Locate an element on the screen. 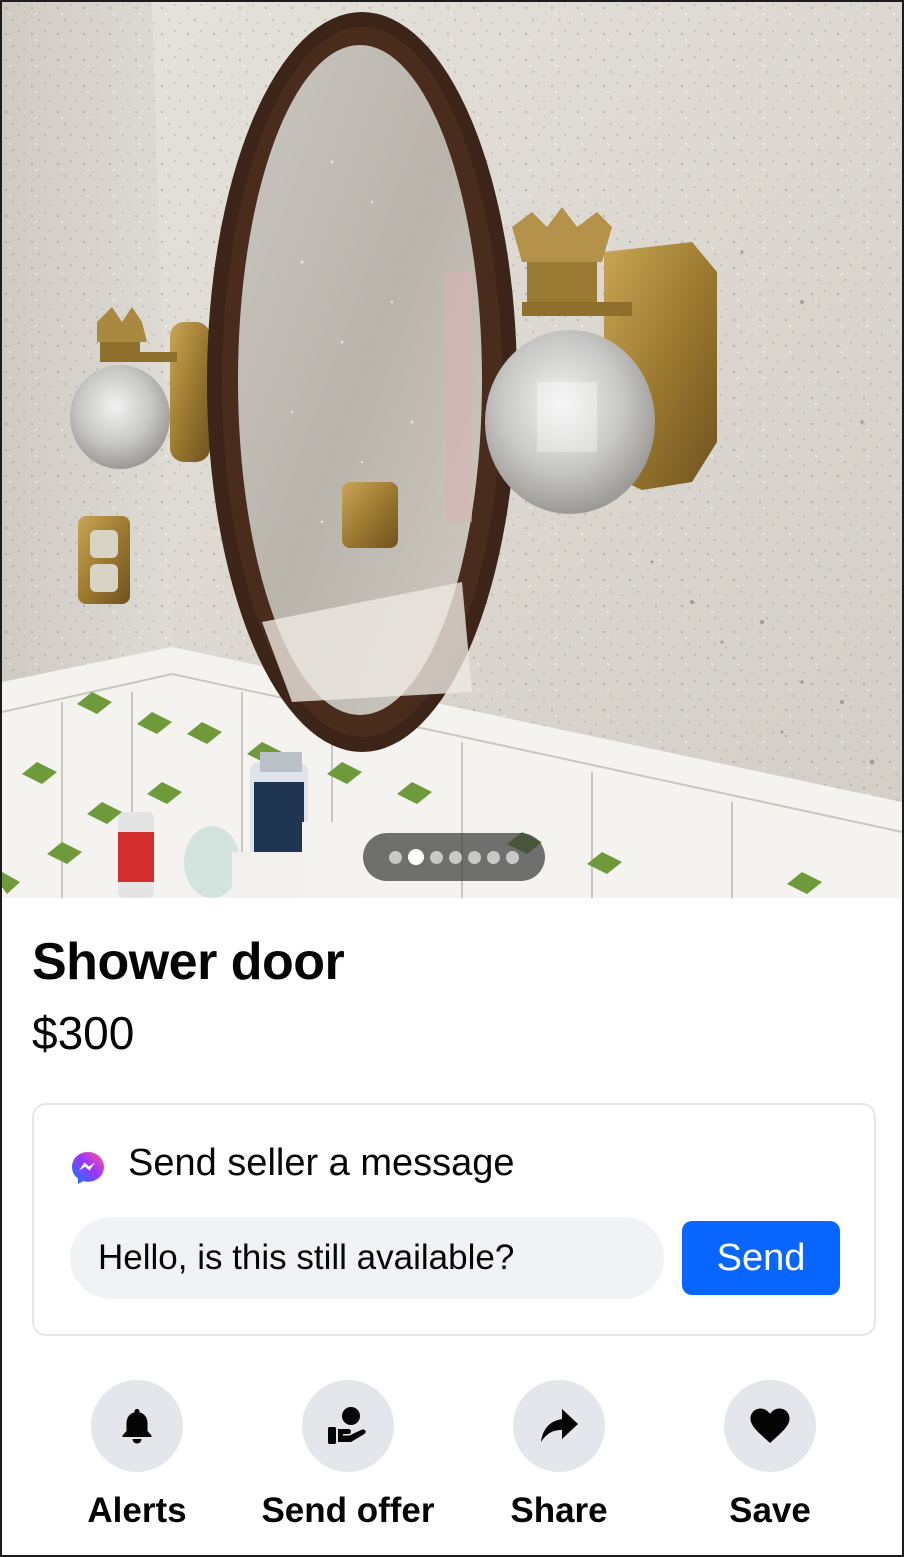 The height and width of the screenshot is (1557, 904). carousel-indicator is located at coordinates (454, 857).